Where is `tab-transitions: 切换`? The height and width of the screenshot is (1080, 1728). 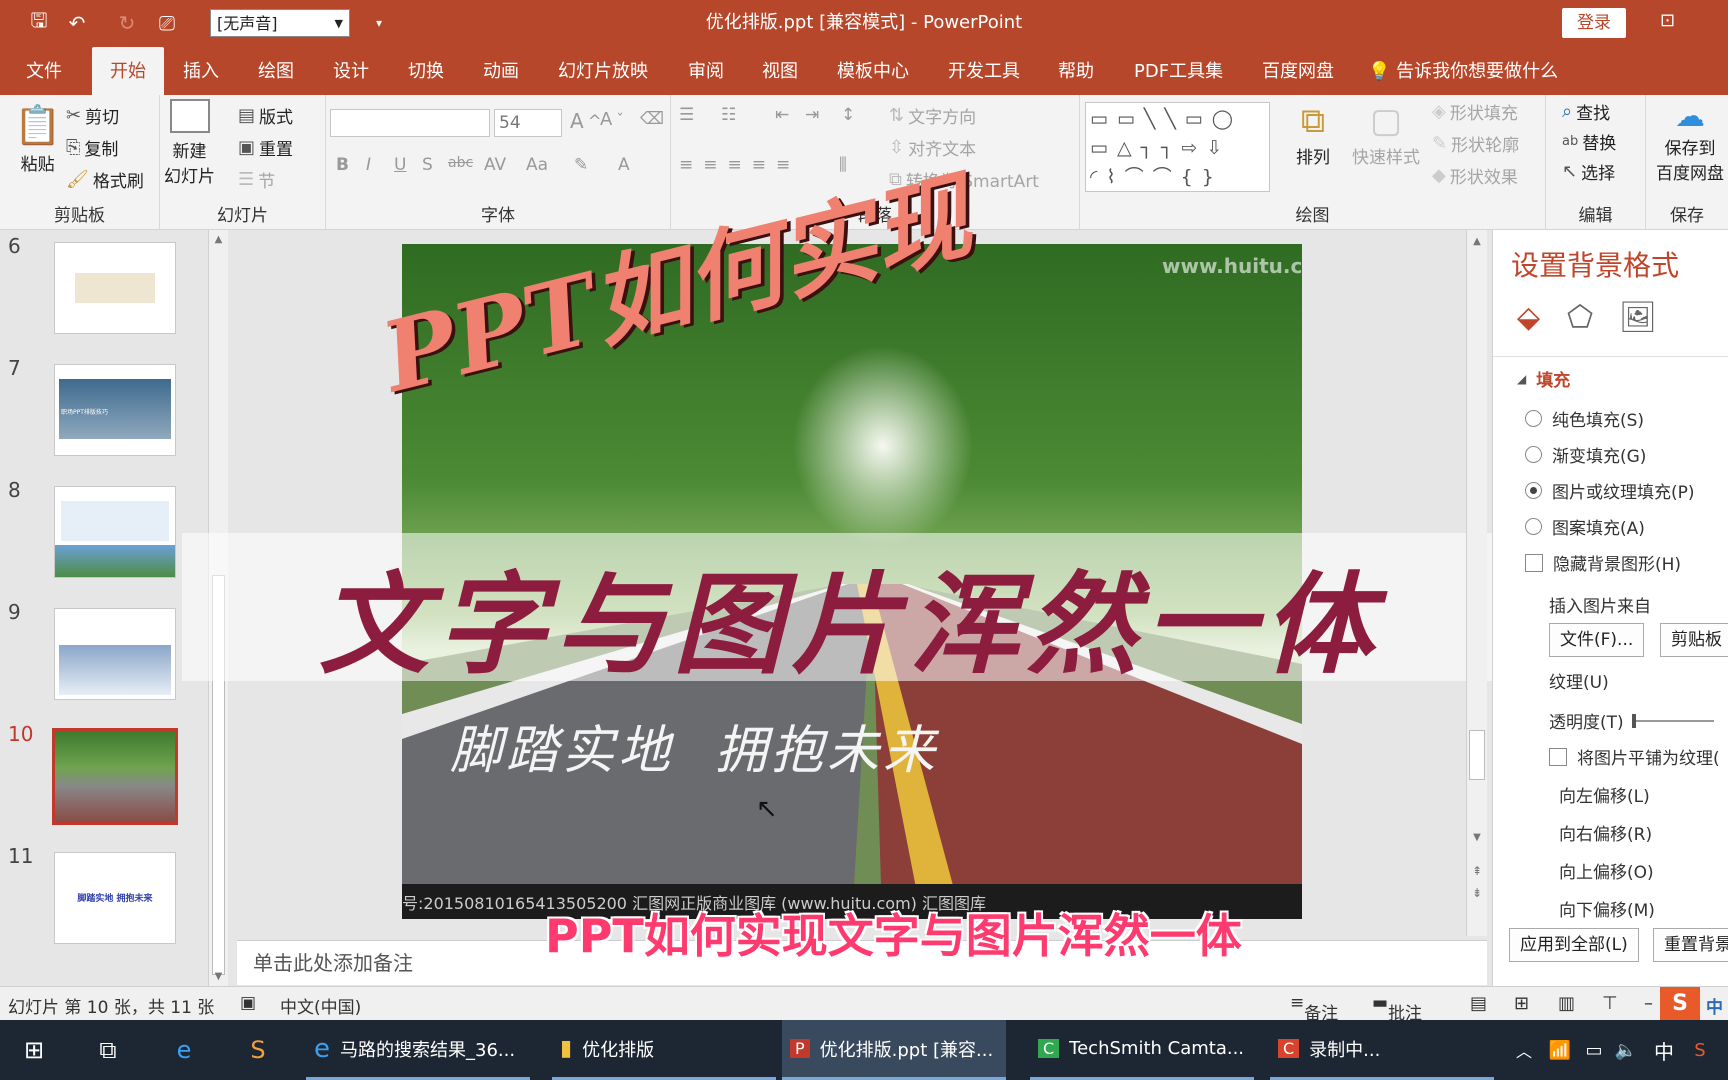 tab-transitions: 切换 is located at coordinates (426, 71).